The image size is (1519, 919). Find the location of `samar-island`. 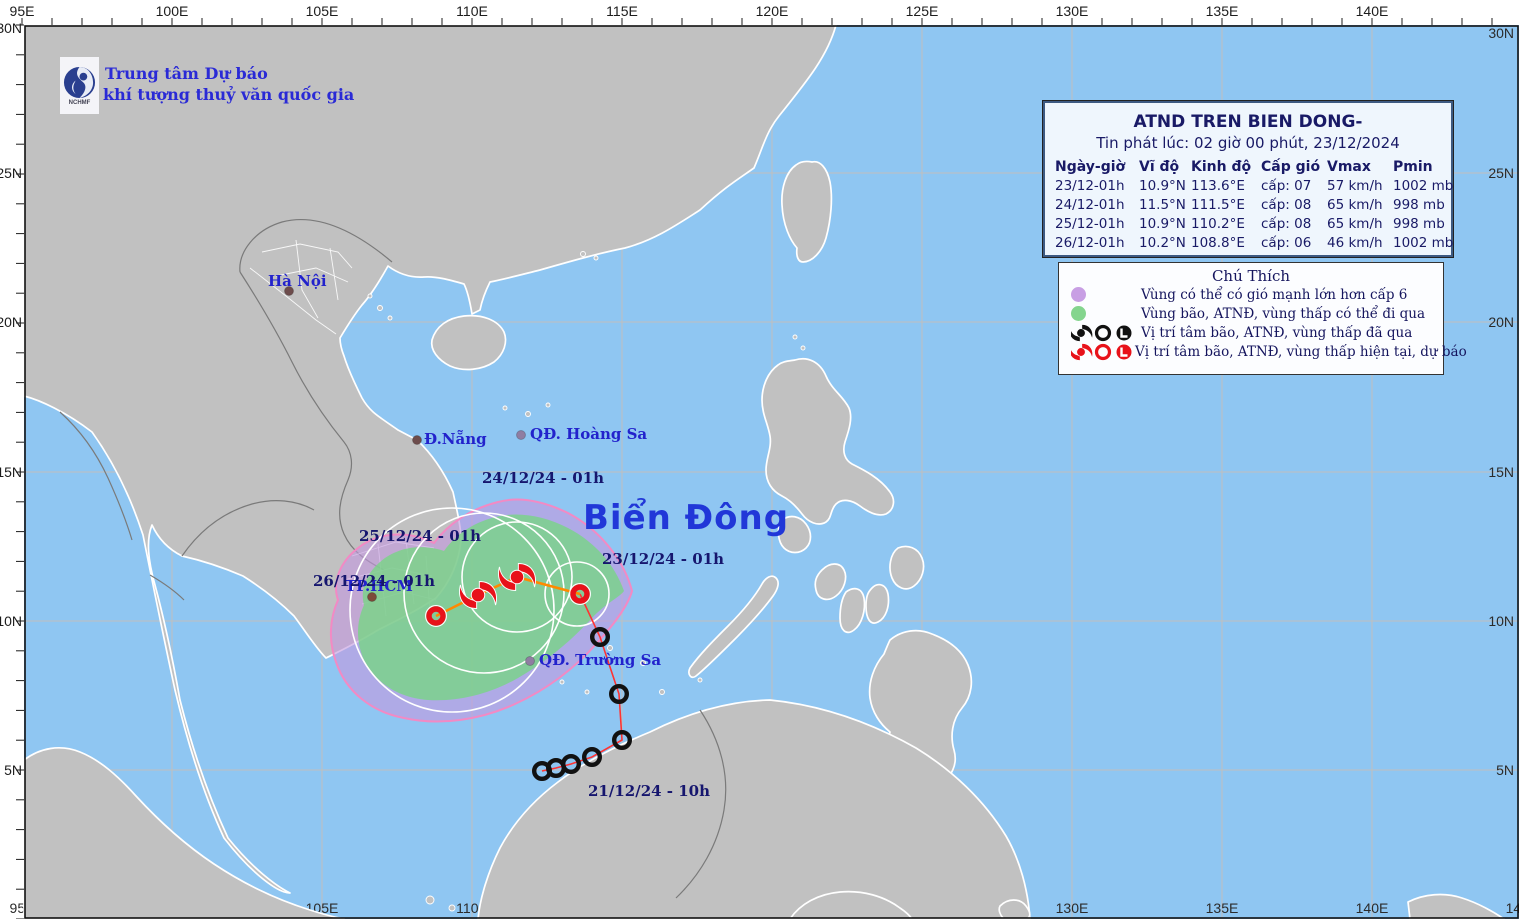

samar-island is located at coordinates (907, 567).